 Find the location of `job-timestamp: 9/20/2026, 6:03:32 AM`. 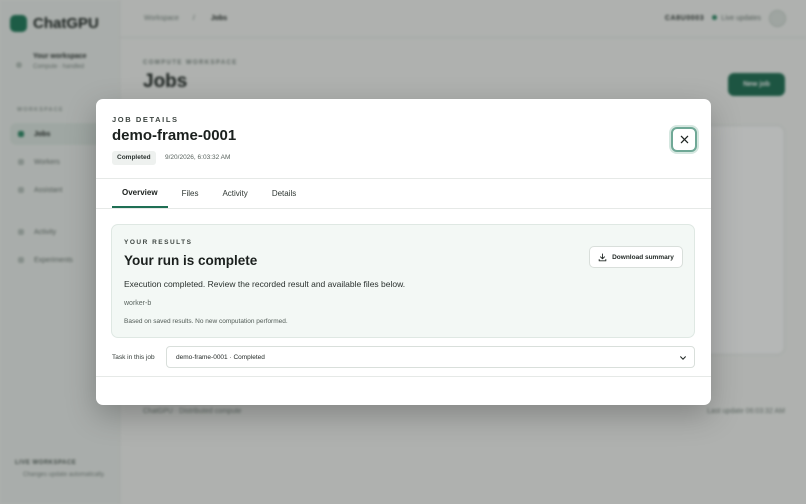

job-timestamp: 9/20/2026, 6:03:32 AM is located at coordinates (198, 157).